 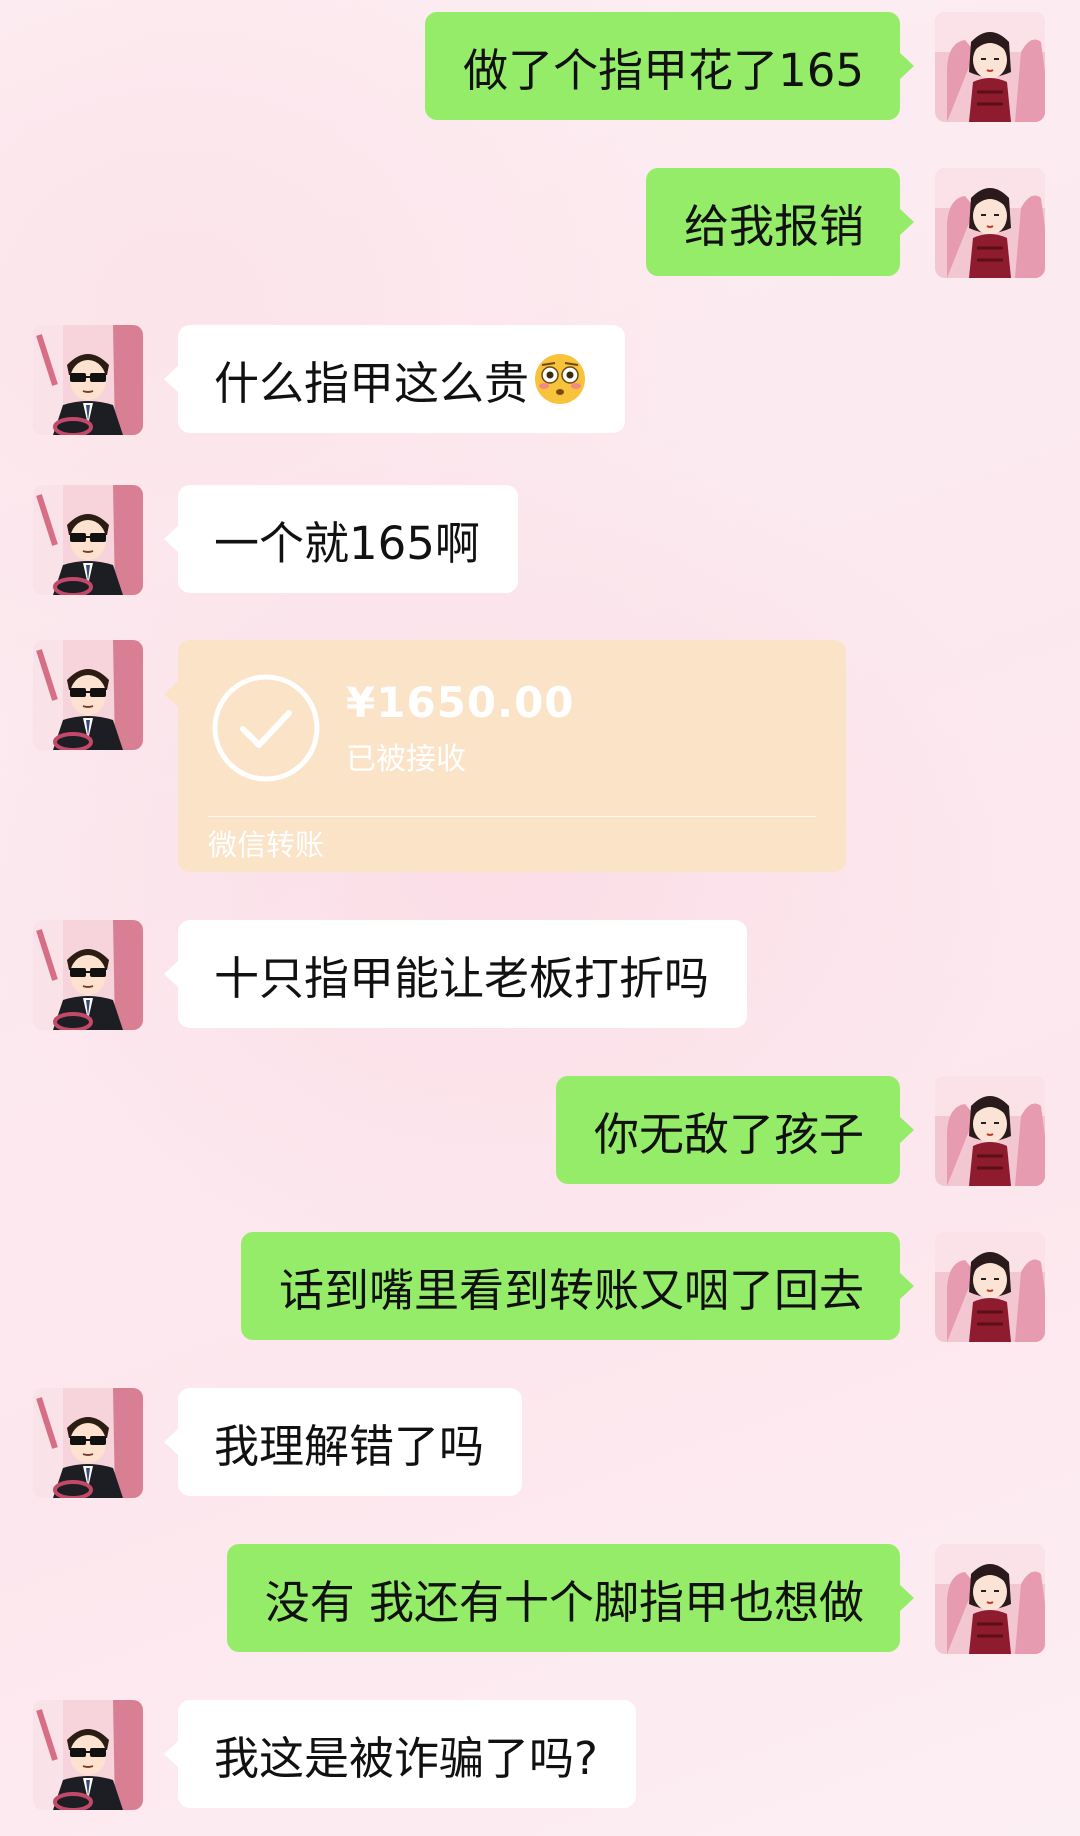 I want to click on transfer-amount: ¥1650.00, so click(x=460, y=702).